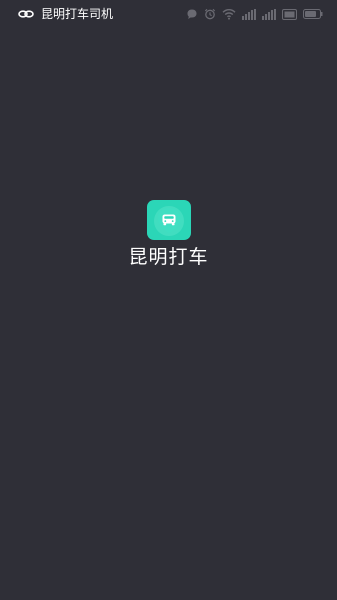 The height and width of the screenshot is (600, 337). I want to click on status-left-group: 昆明打车司机, so click(65, 14).